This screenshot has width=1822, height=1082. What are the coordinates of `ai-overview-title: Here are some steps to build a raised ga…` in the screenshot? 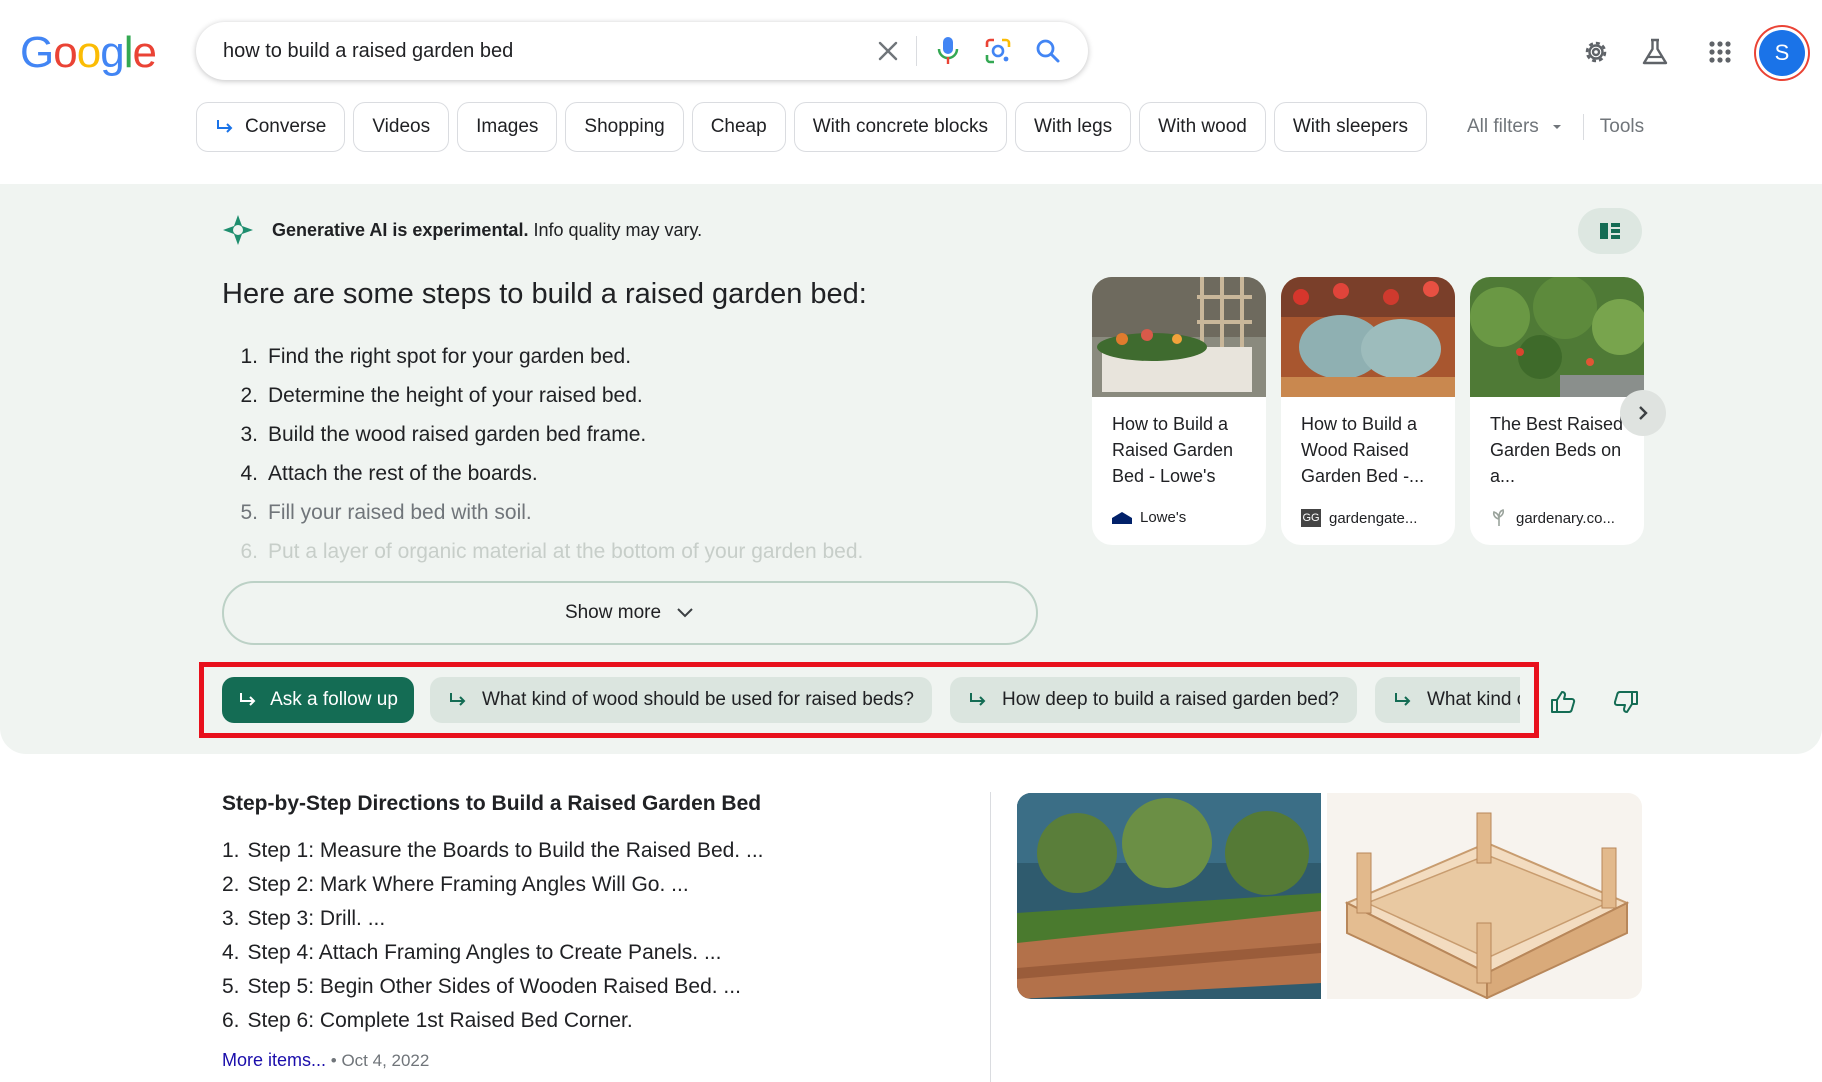 It's located at (544, 294).